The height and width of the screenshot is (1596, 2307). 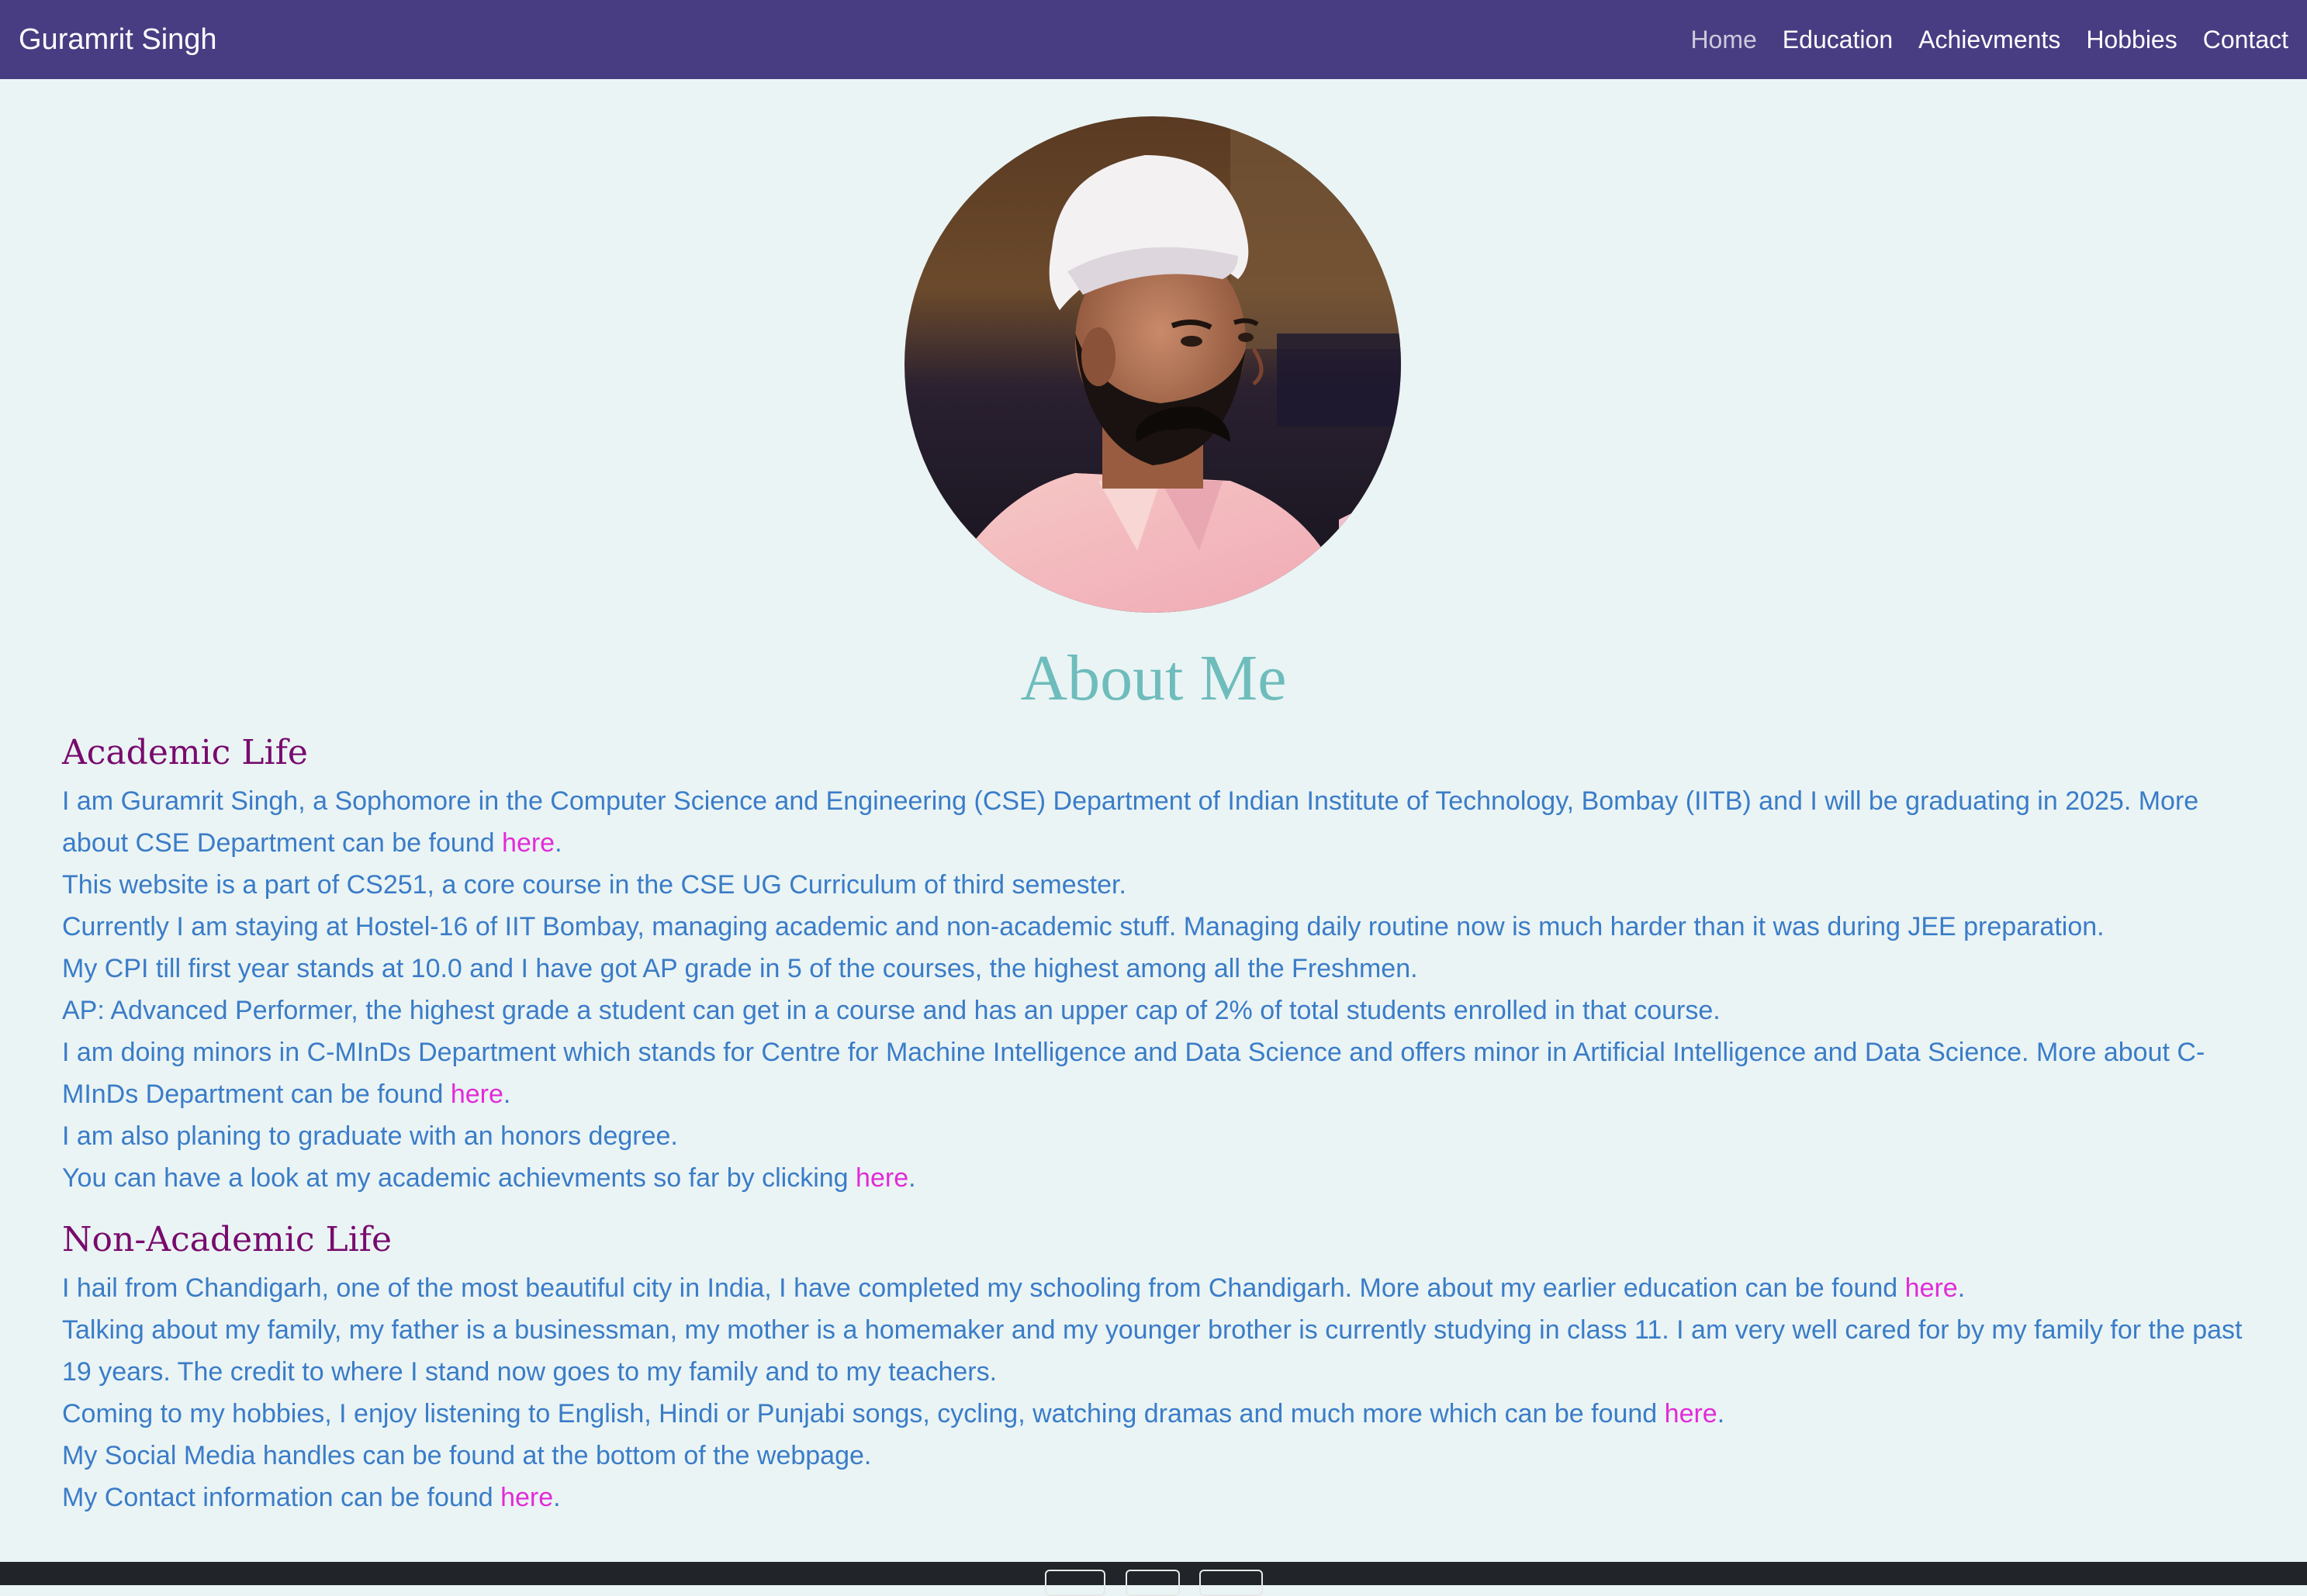 I want to click on non-academic-paragraph-3-end: ., so click(x=1721, y=1413).